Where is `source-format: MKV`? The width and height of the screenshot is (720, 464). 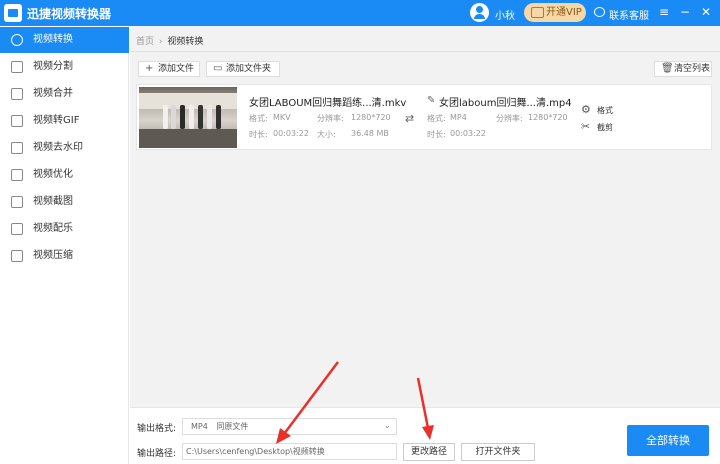
source-format: MKV is located at coordinates (282, 117).